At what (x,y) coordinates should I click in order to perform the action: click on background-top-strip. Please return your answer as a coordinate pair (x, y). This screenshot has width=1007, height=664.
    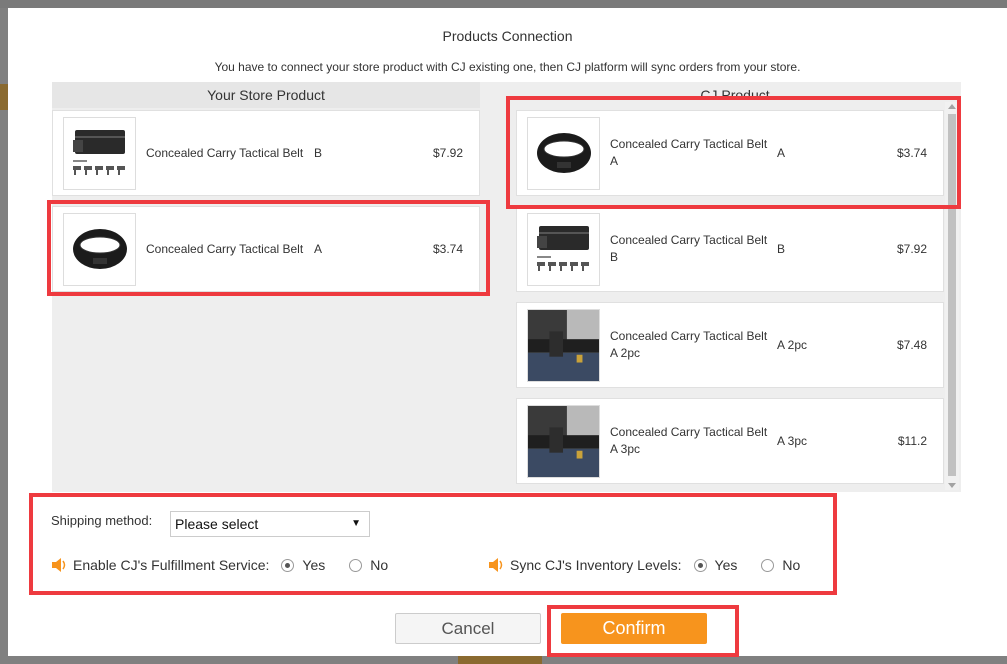
    Looking at the image, I should click on (503, 4).